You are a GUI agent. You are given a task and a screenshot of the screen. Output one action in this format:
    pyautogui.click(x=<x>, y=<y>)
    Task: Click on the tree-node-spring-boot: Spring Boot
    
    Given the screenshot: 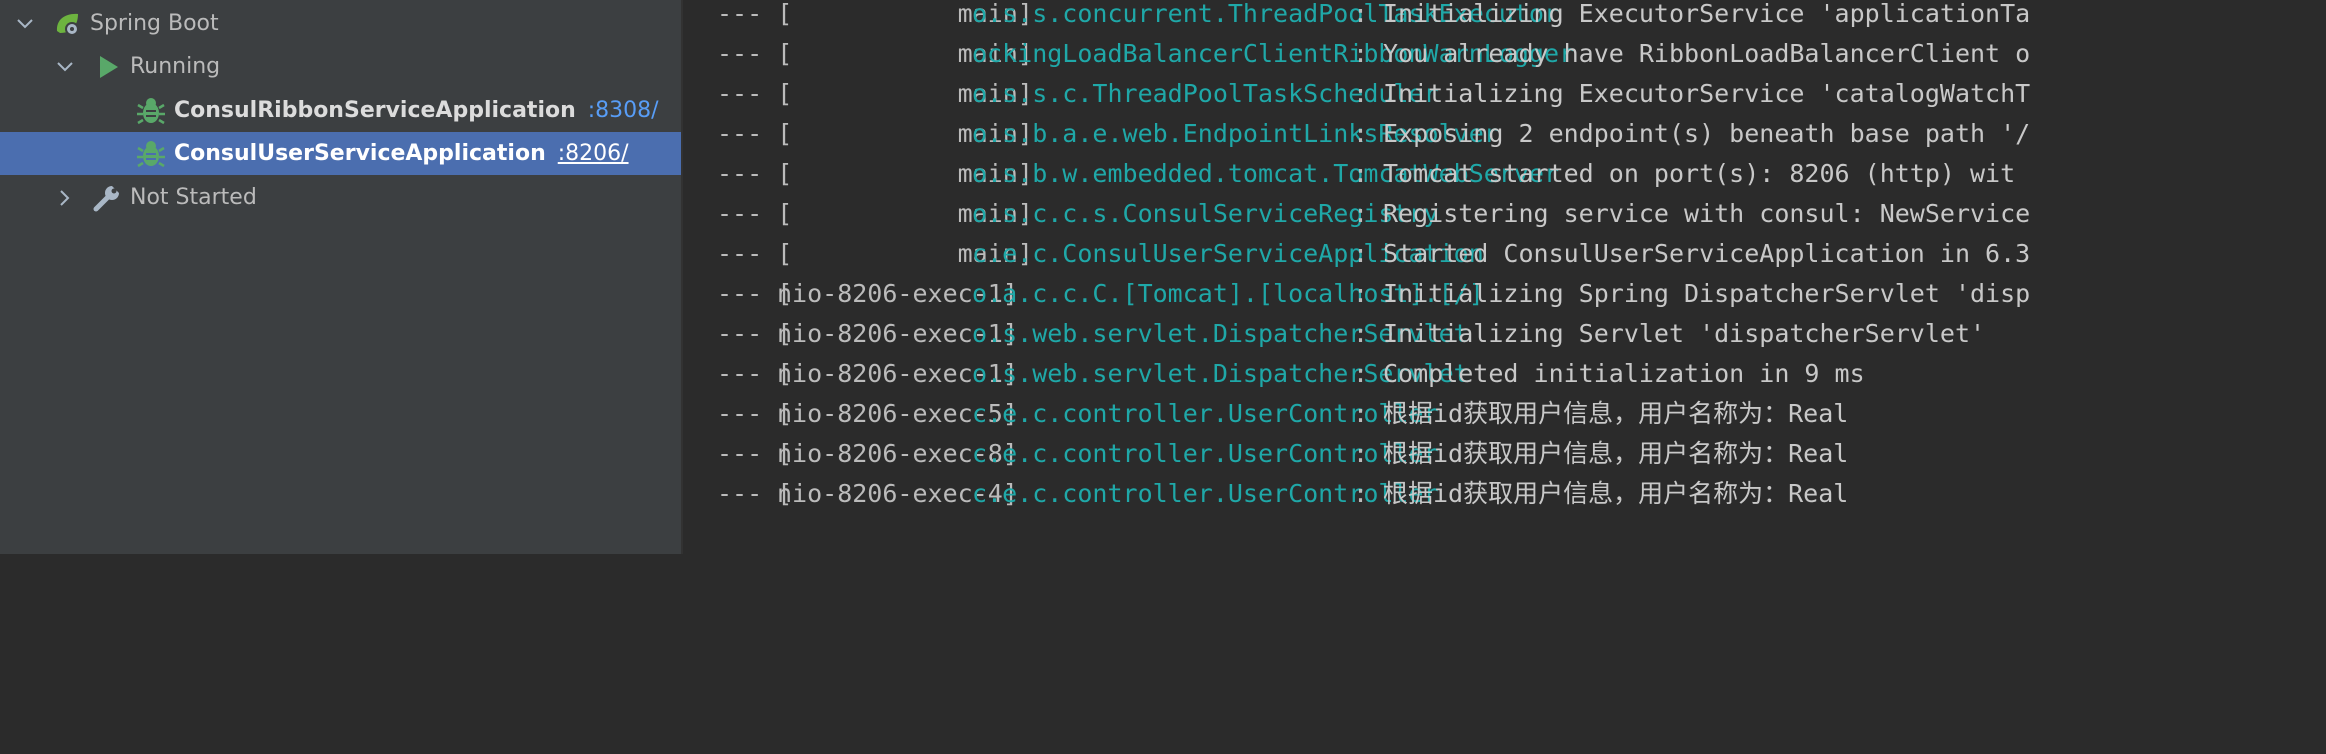 What is the action you would take?
    pyautogui.click(x=340, y=23)
    